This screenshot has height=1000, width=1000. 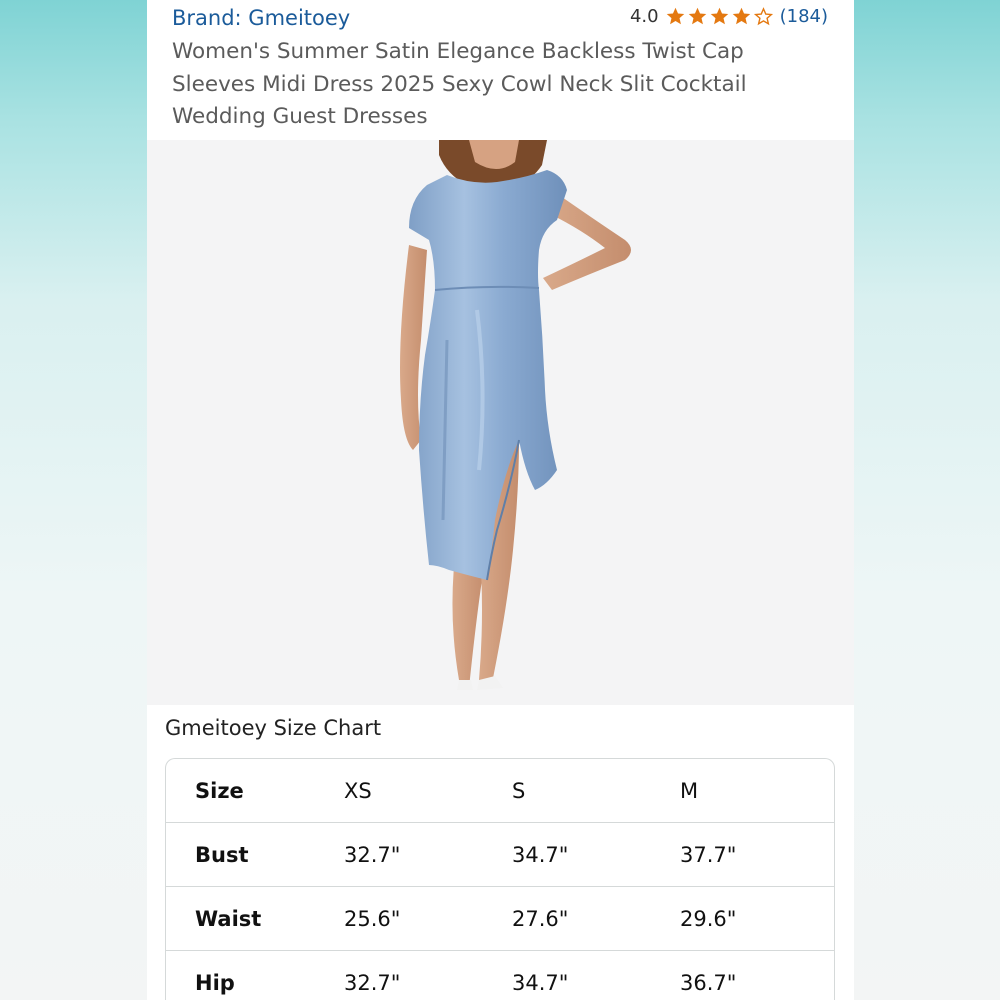 What do you see at coordinates (708, 918) in the screenshot?
I see `table-cell: 29.6"` at bounding box center [708, 918].